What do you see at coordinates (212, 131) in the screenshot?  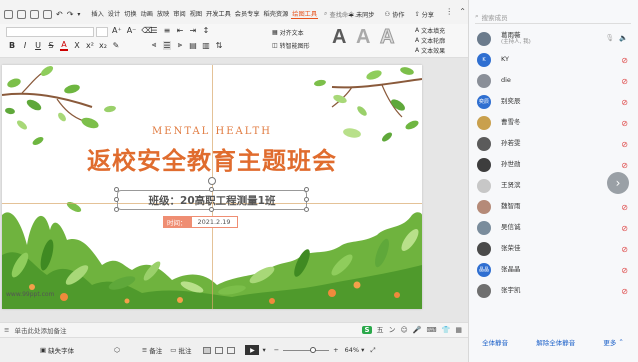 I see `slide-subtitle: MENTAL HEALTH` at bounding box center [212, 131].